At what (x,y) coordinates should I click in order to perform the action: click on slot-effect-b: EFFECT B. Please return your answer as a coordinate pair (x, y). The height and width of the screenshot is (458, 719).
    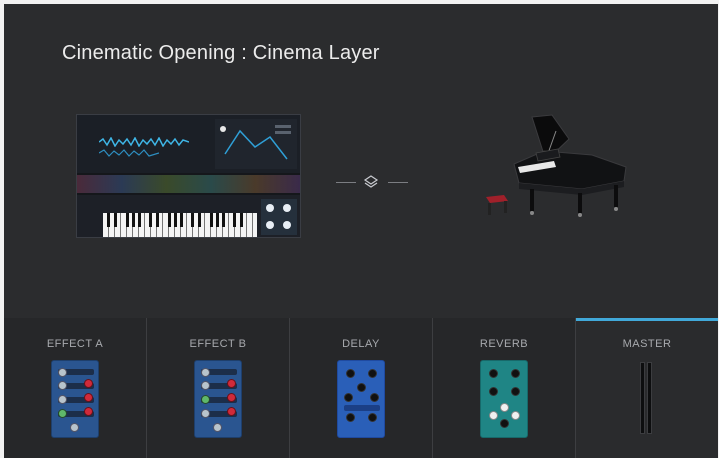
    Looking at the image, I should click on (218, 388).